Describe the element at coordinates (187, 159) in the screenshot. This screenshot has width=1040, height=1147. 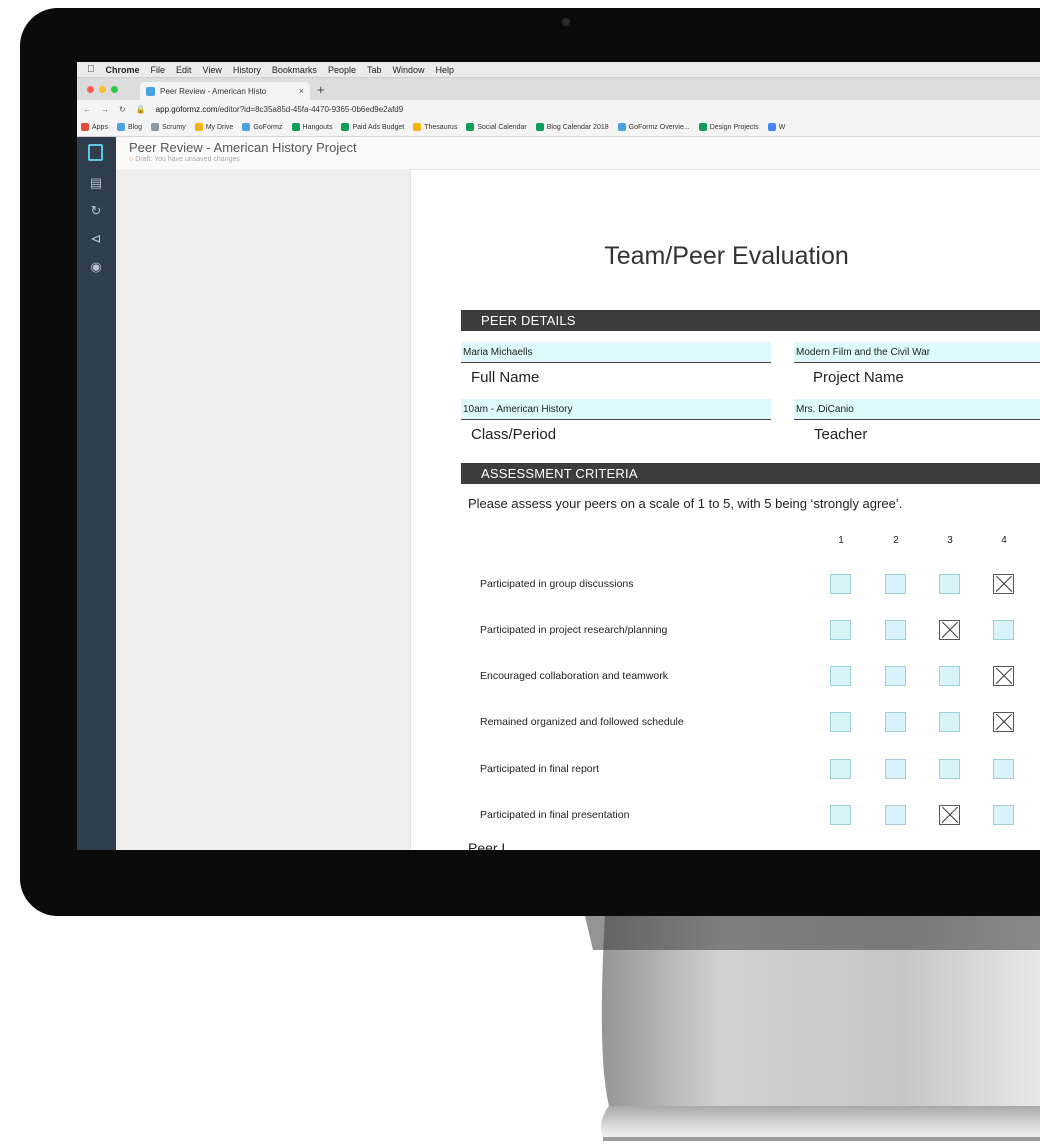
I see `draft-status-text: Draft: You have unsaved changes` at that location.